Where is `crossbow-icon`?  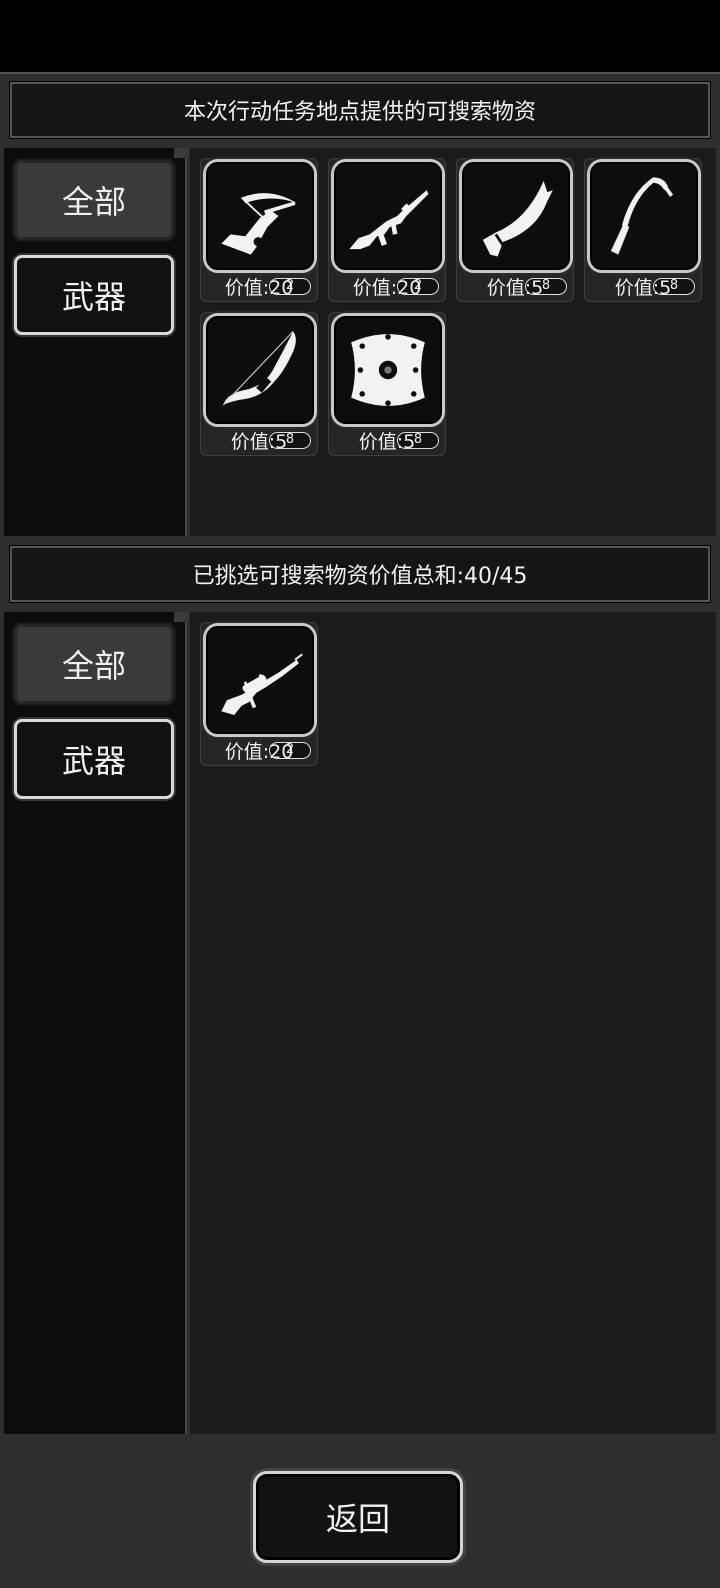 crossbow-icon is located at coordinates (259, 224).